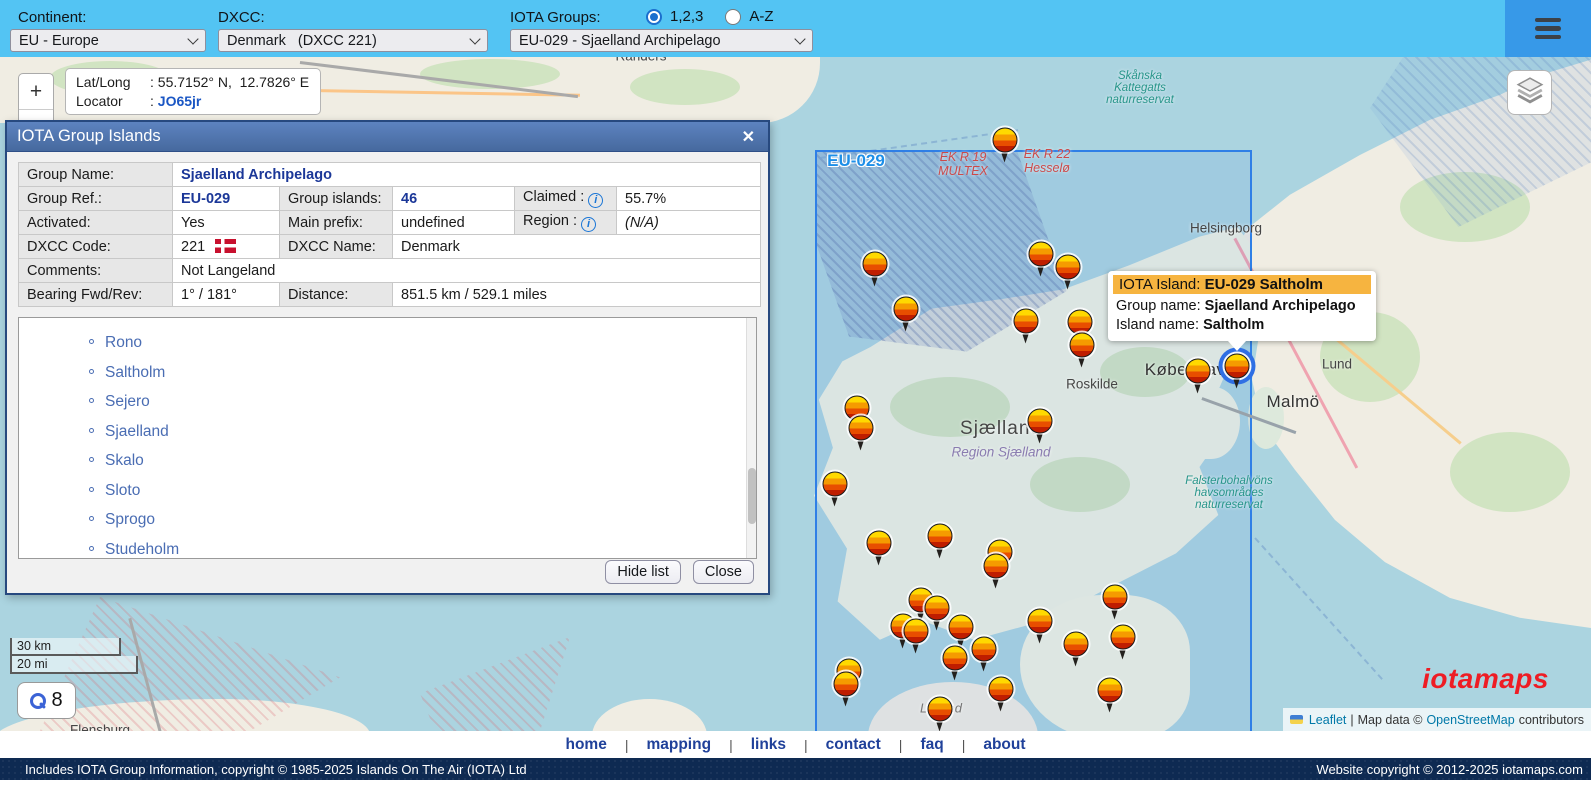  Describe the element at coordinates (585, 745) in the screenshot. I see `footer-nav-home: home` at that location.